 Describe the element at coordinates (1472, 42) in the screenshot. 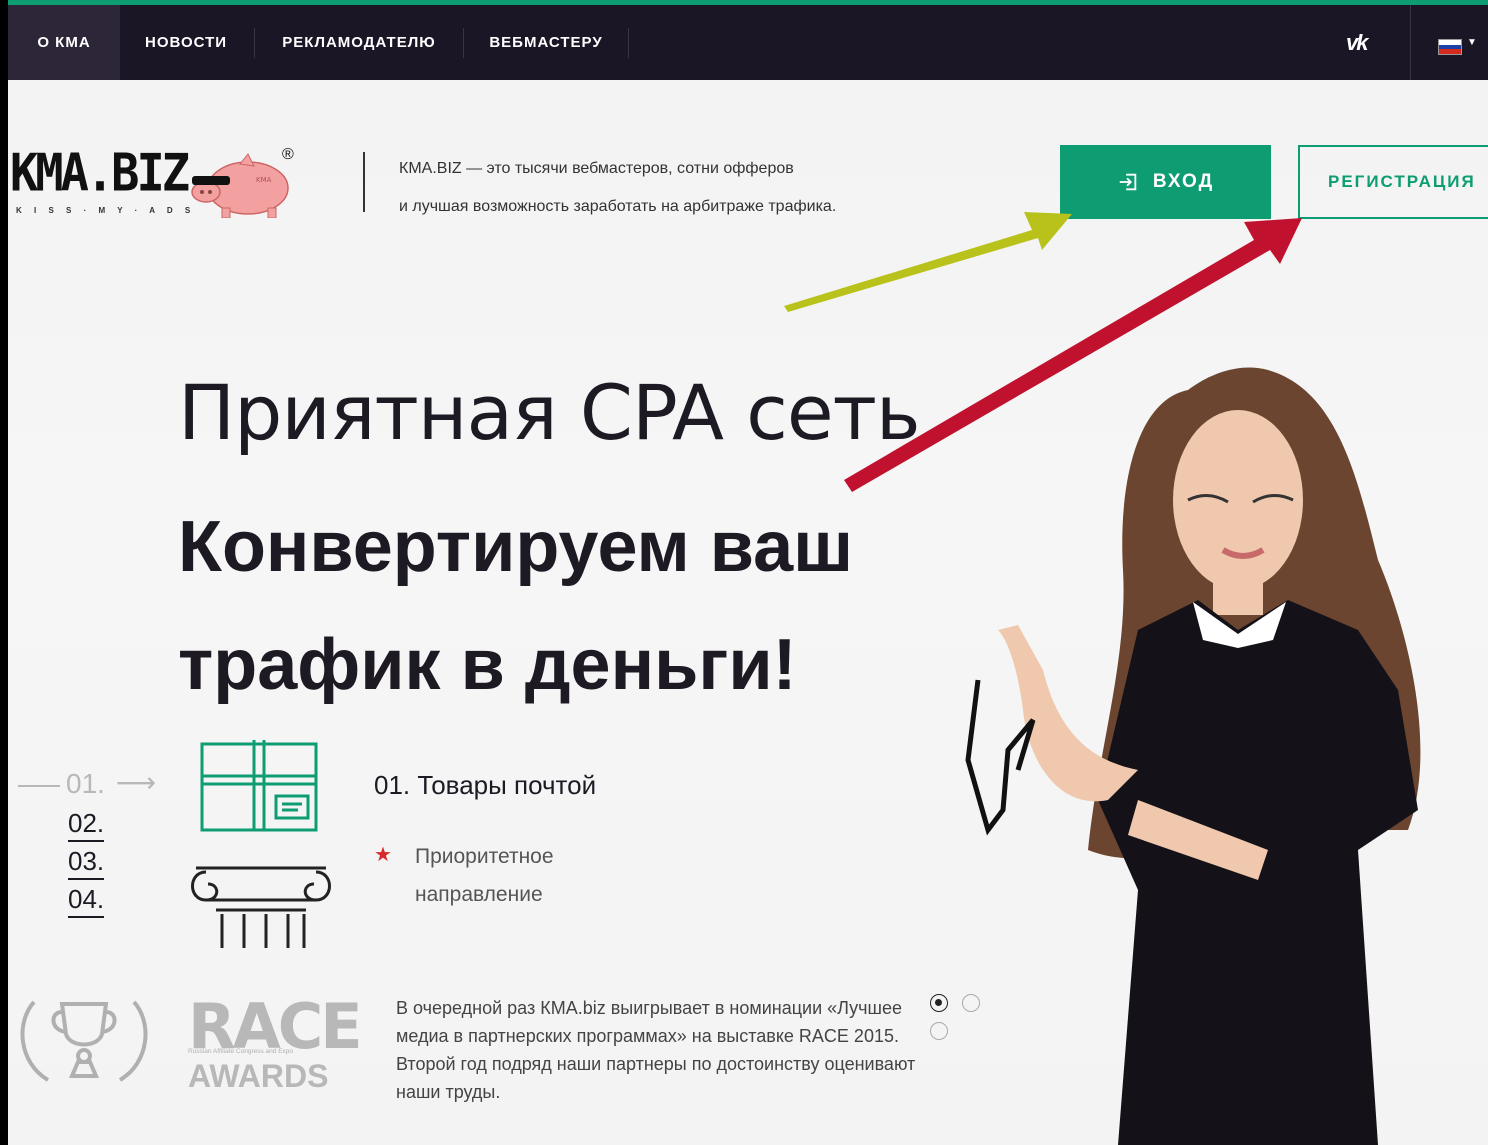

I see `chevron-down-icon: ▼` at that location.